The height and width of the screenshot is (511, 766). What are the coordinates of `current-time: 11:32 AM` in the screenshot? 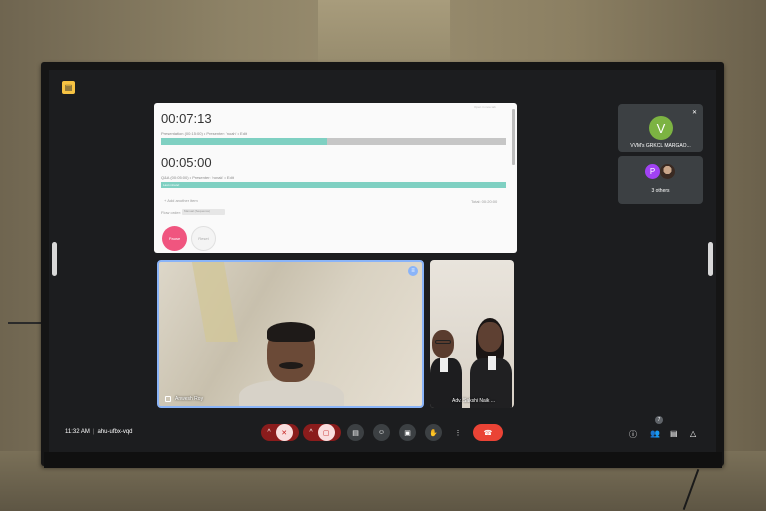 It's located at (77, 432).